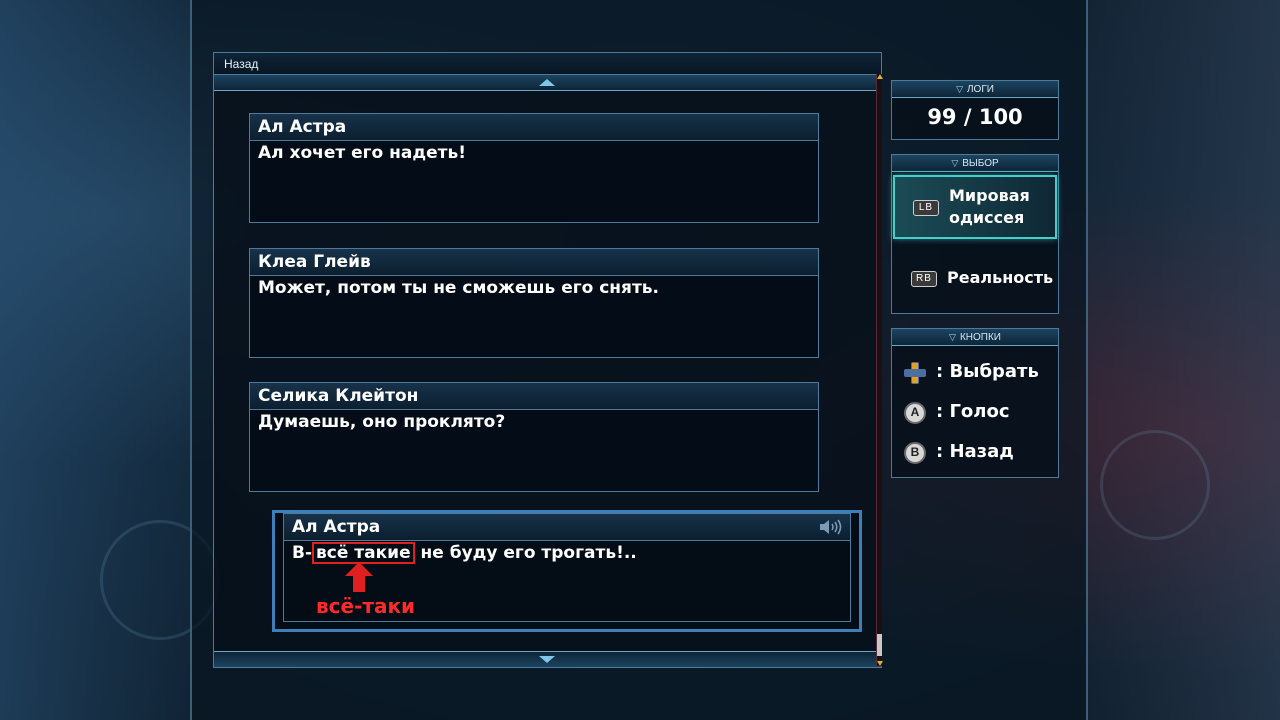 This screenshot has height=720, width=1280. What do you see at coordinates (880, 663) in the screenshot?
I see `scrollbar-bottom-cap-icon` at bounding box center [880, 663].